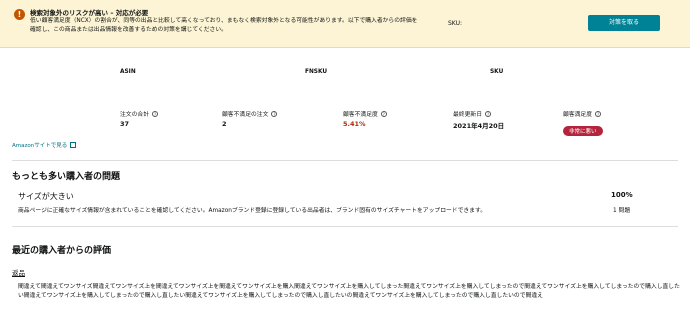 The height and width of the screenshot is (315, 690). I want to click on status-badge: 非常に悪い, so click(583, 131).